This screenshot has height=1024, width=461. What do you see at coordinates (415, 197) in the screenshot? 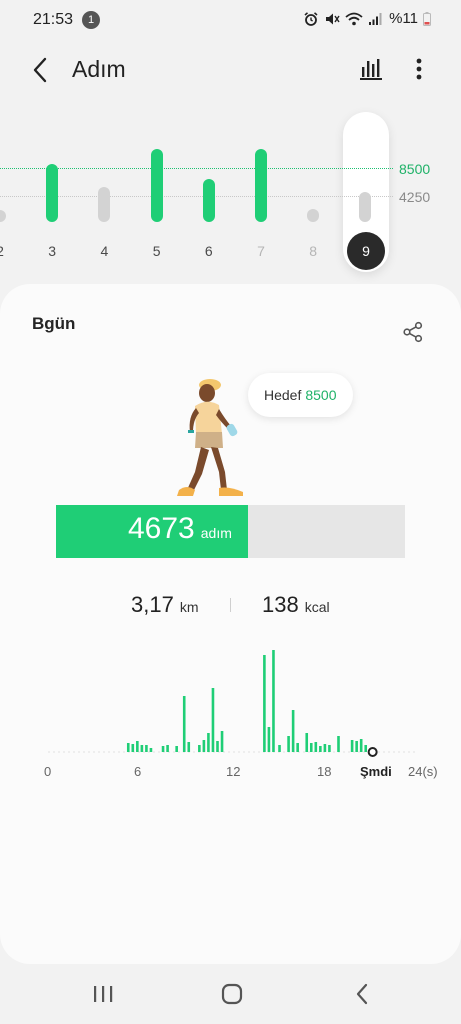
I see `half-goal-line-label: 4250` at bounding box center [415, 197].